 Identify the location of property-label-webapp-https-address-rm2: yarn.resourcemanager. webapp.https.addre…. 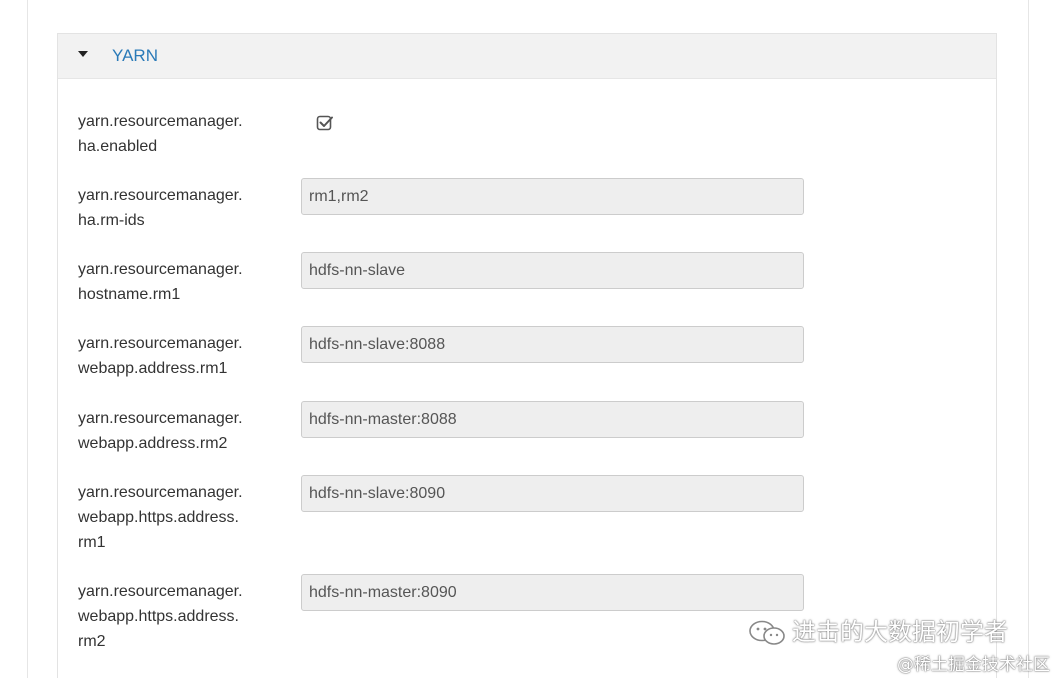
(160, 616).